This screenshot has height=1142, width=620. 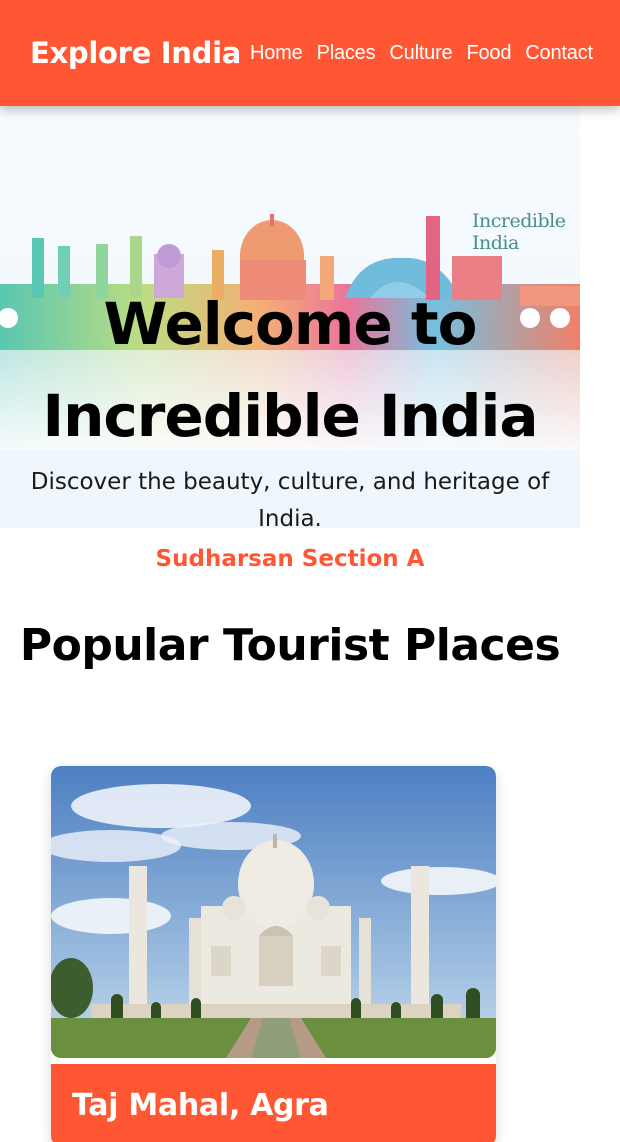 I want to click on section-tag: Sudharsan Section A, so click(x=290, y=559).